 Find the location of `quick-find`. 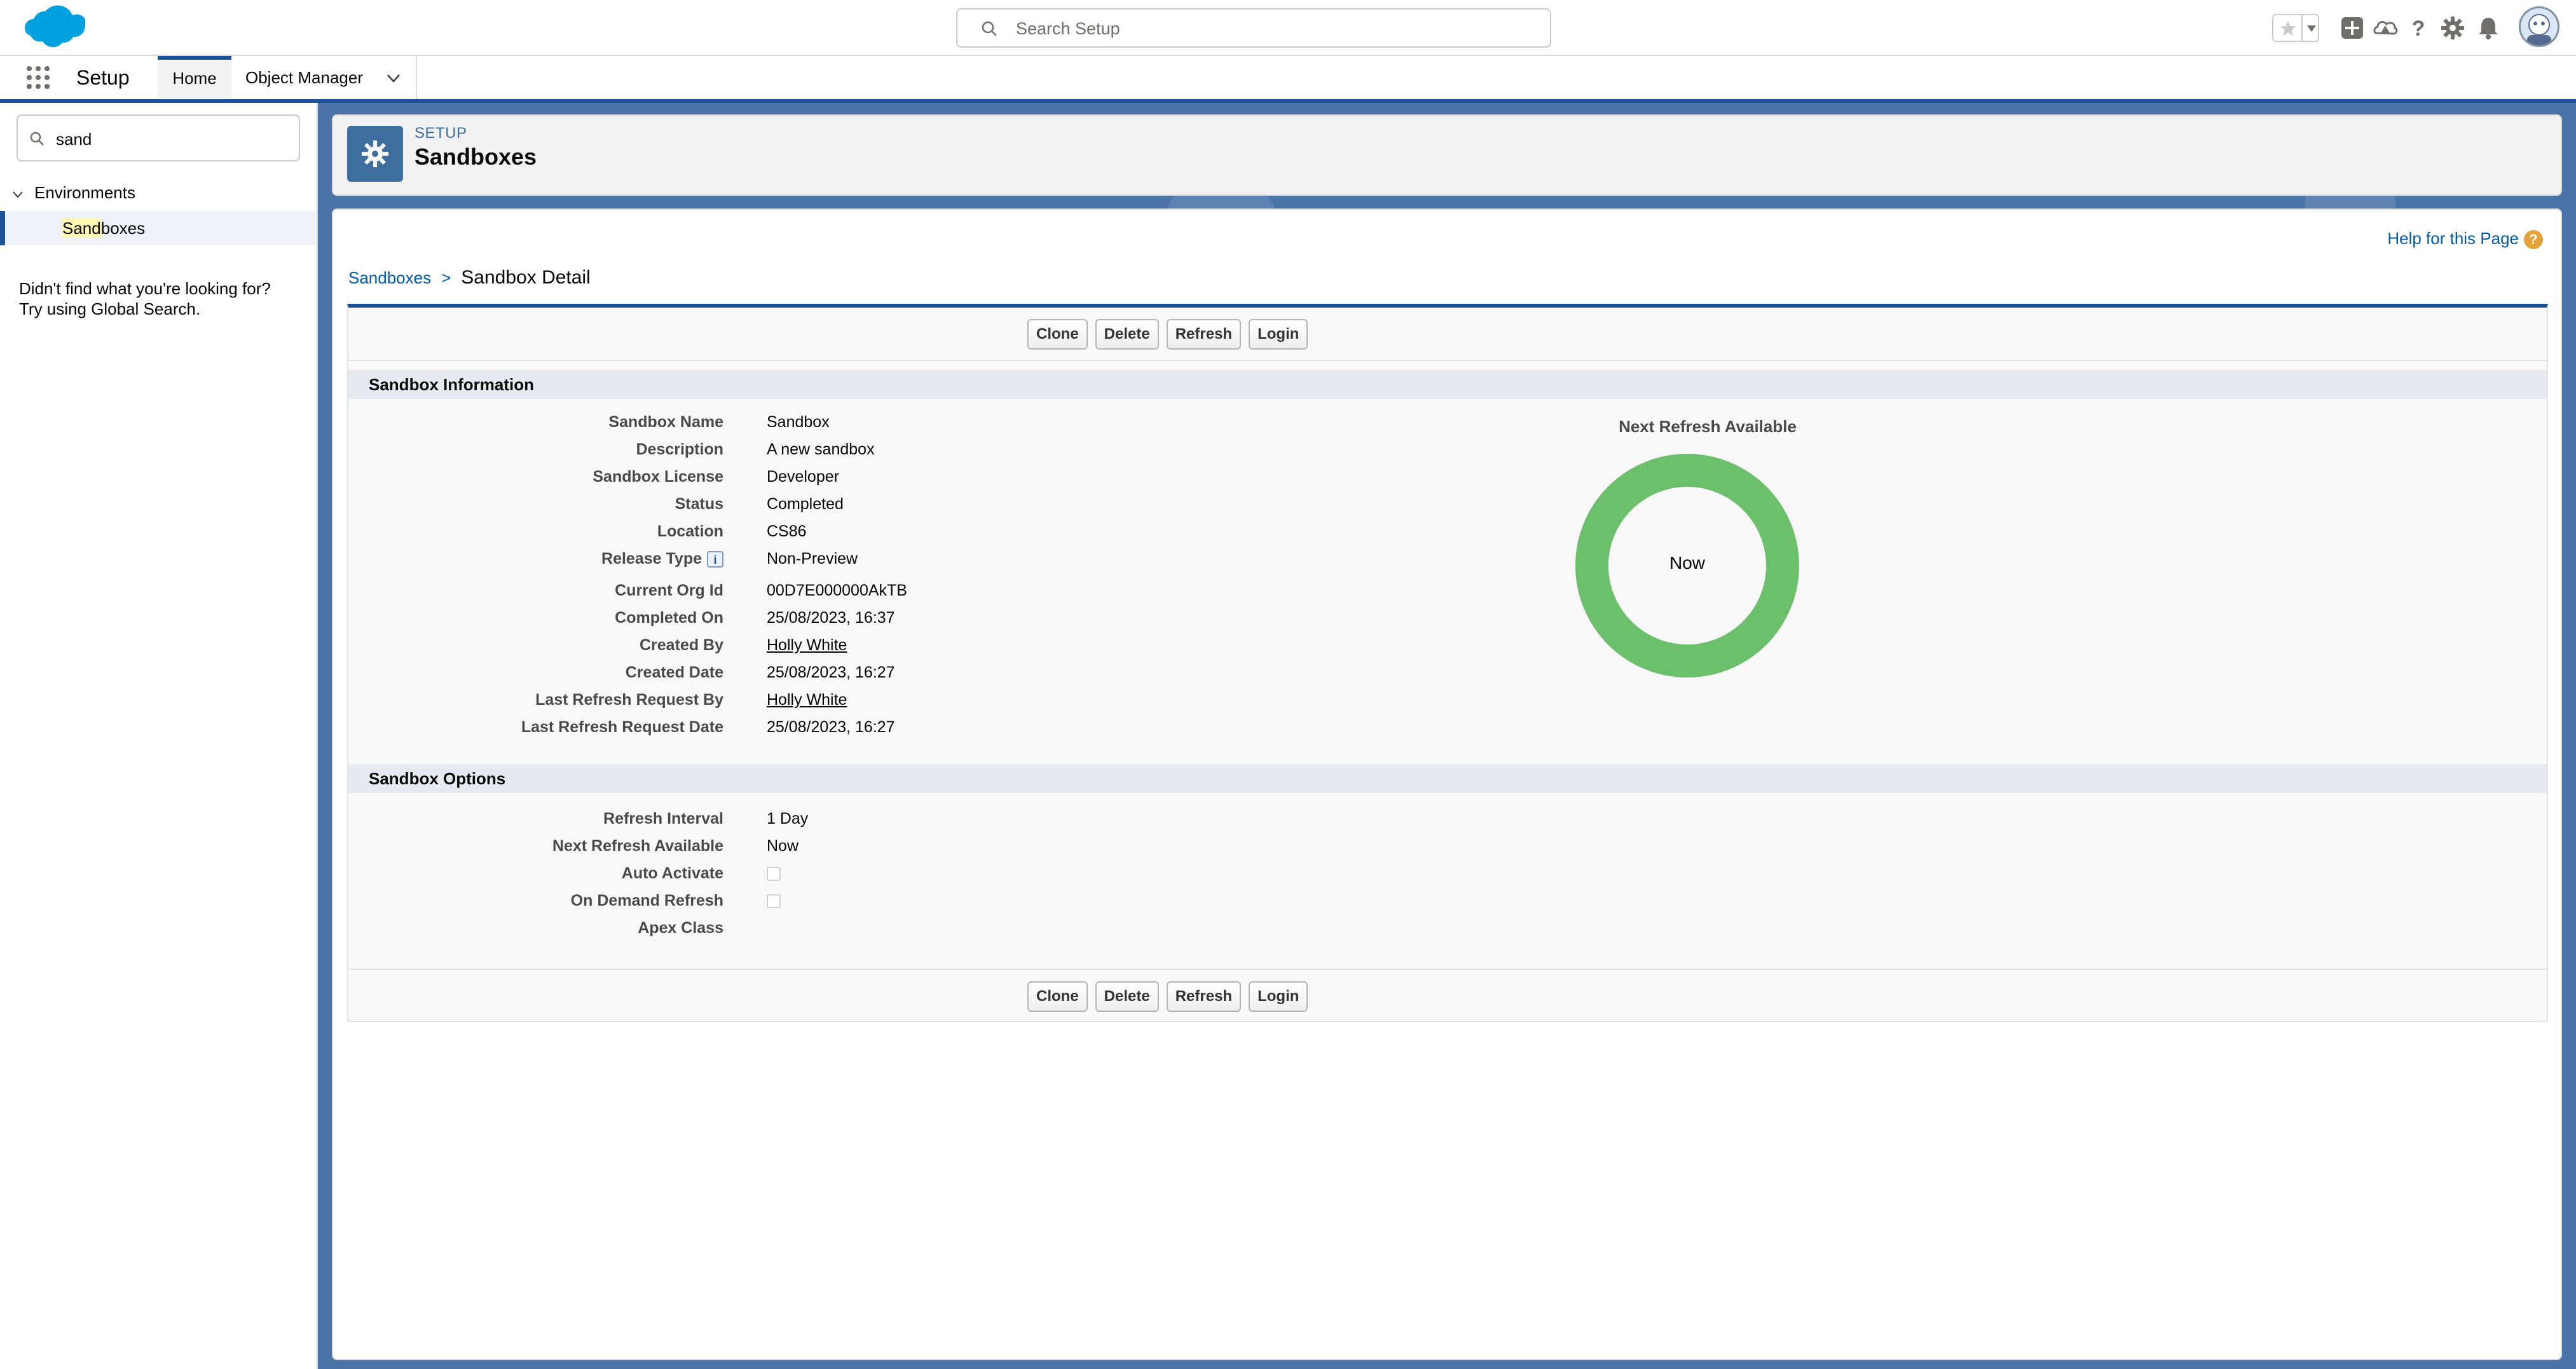

quick-find is located at coordinates (158, 137).